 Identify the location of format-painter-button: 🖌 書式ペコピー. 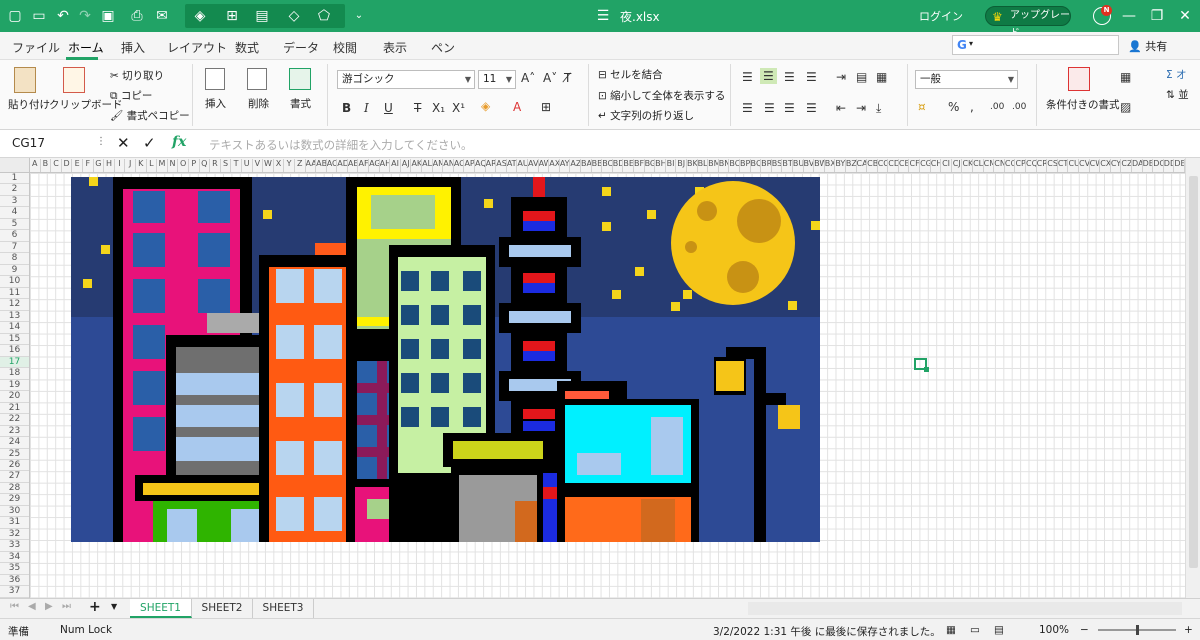
(150, 115).